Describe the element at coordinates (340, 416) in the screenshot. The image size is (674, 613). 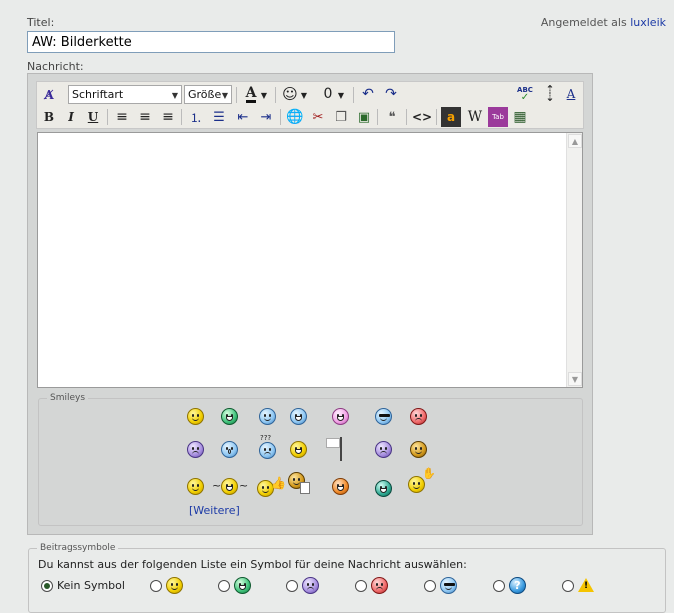
I see `smiley-laugh-icon` at that location.